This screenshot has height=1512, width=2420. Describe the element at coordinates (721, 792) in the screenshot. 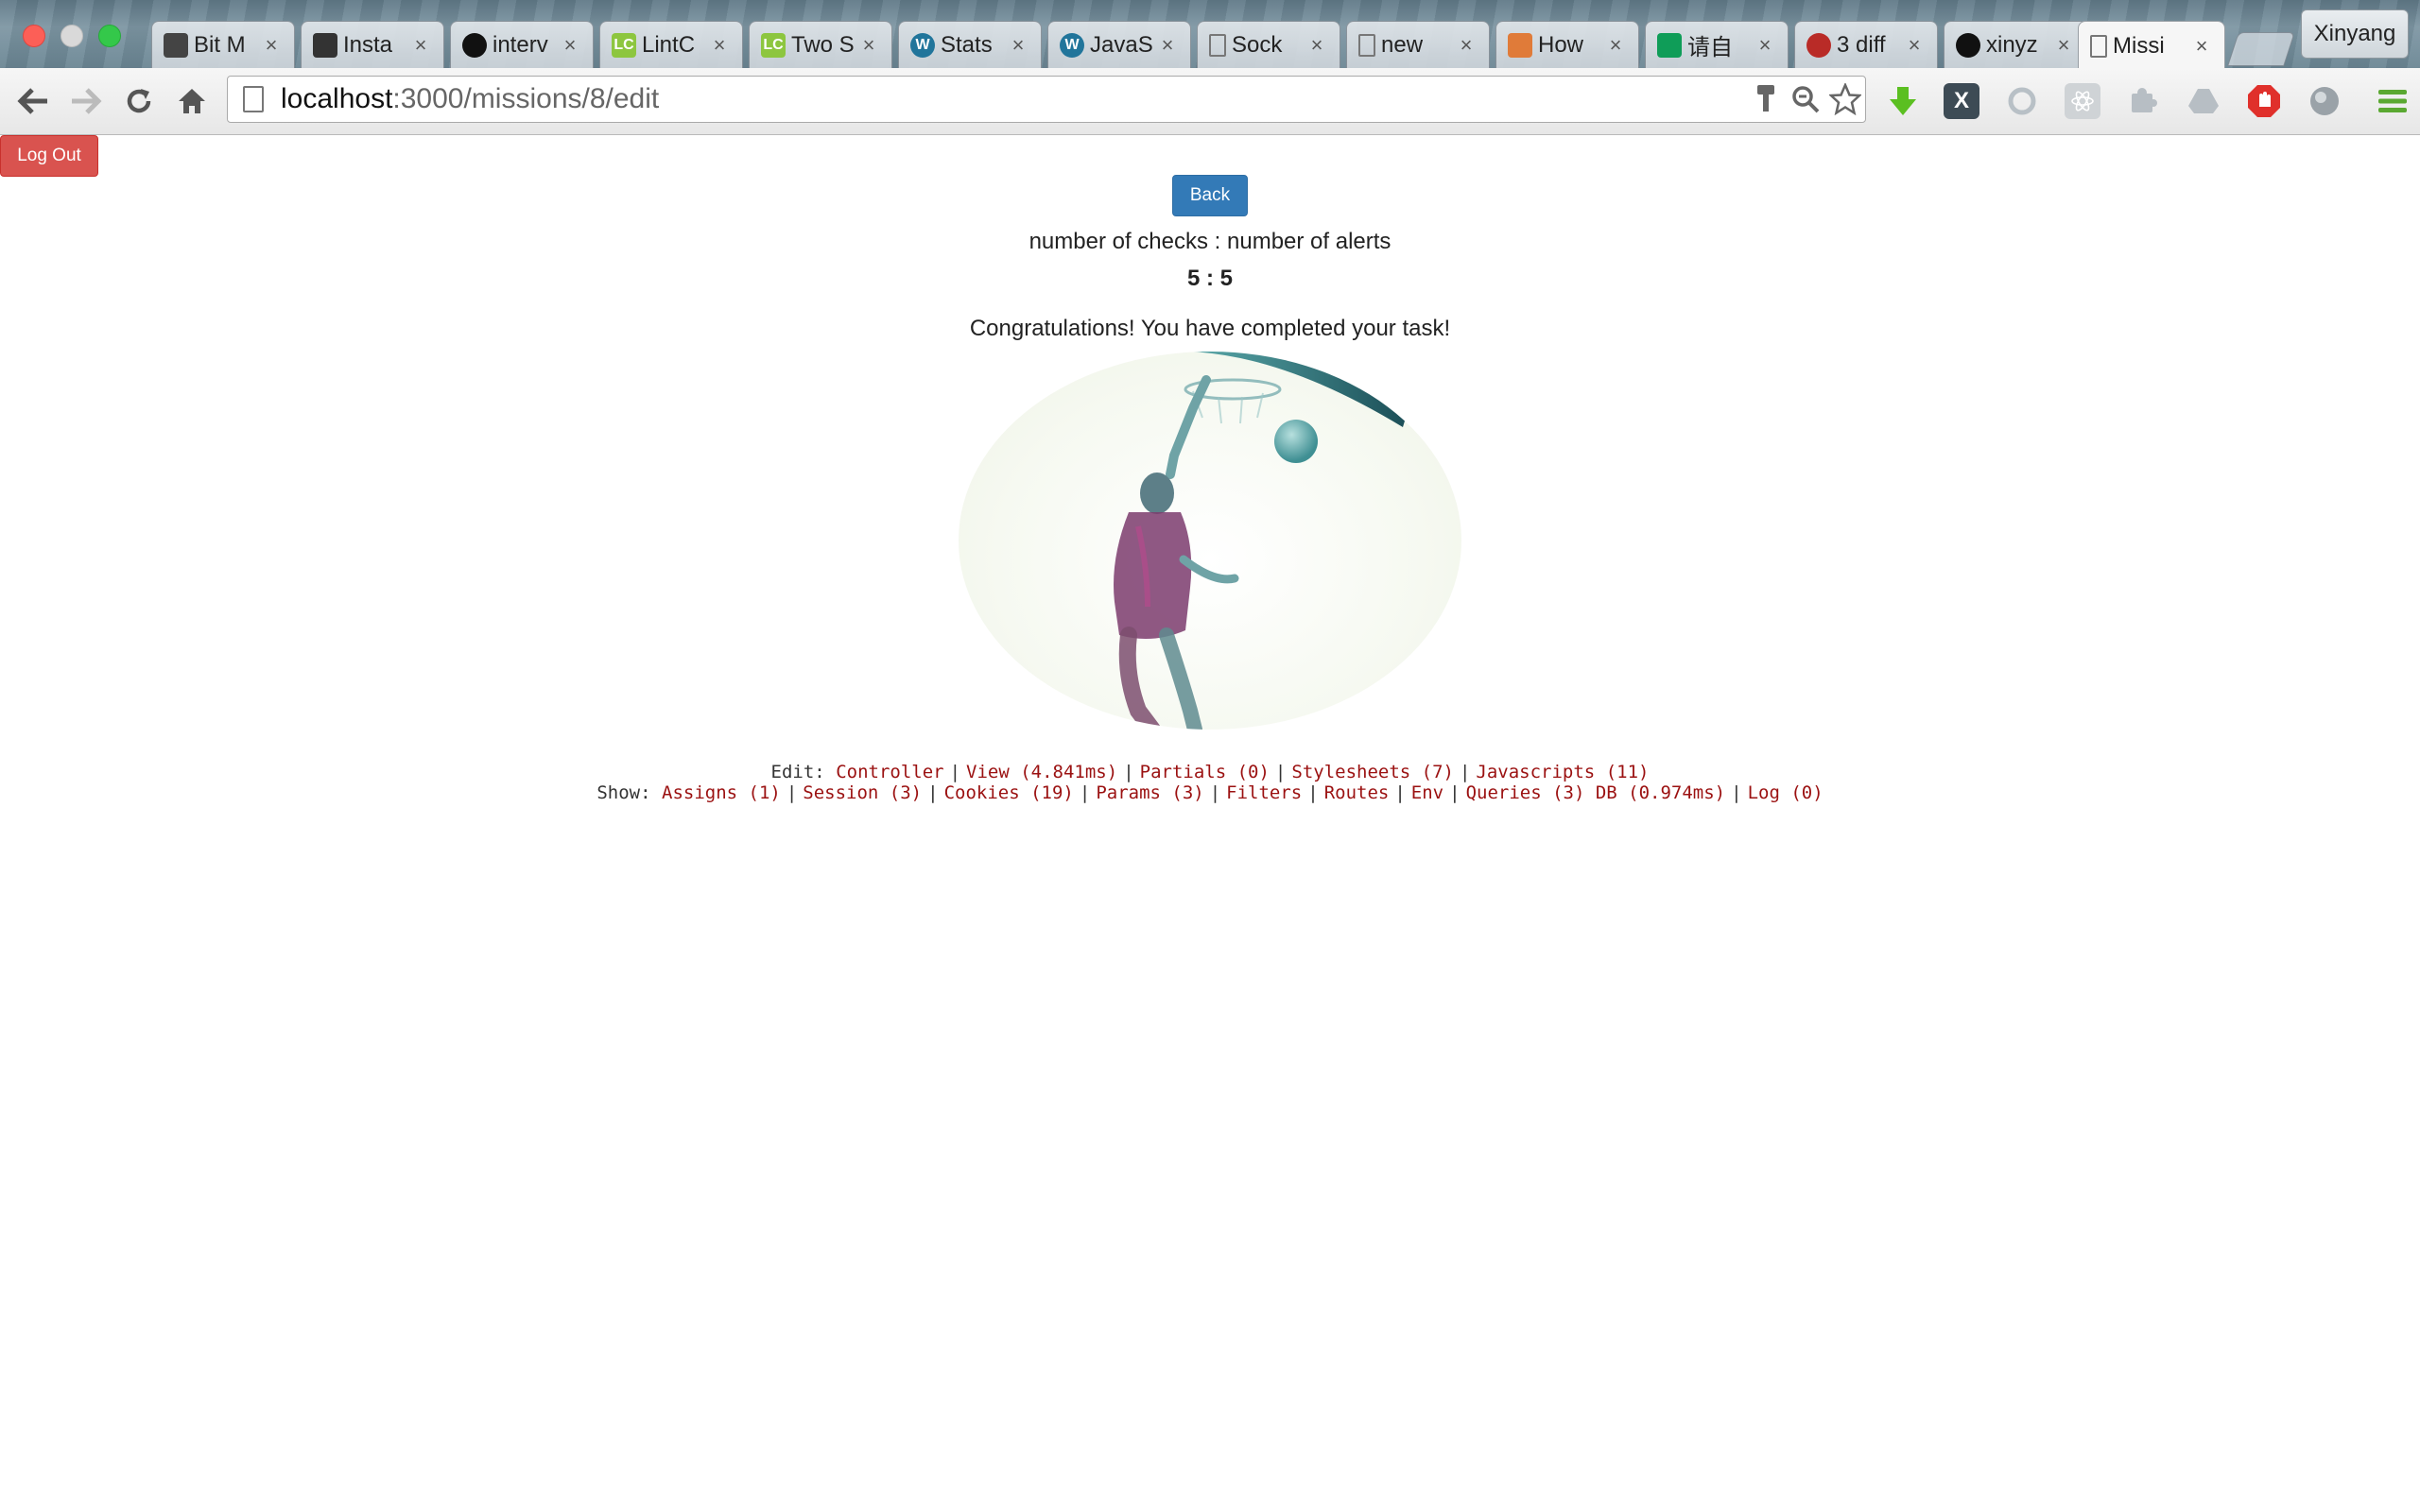

I see `debug-link: Assigns (1)` at that location.